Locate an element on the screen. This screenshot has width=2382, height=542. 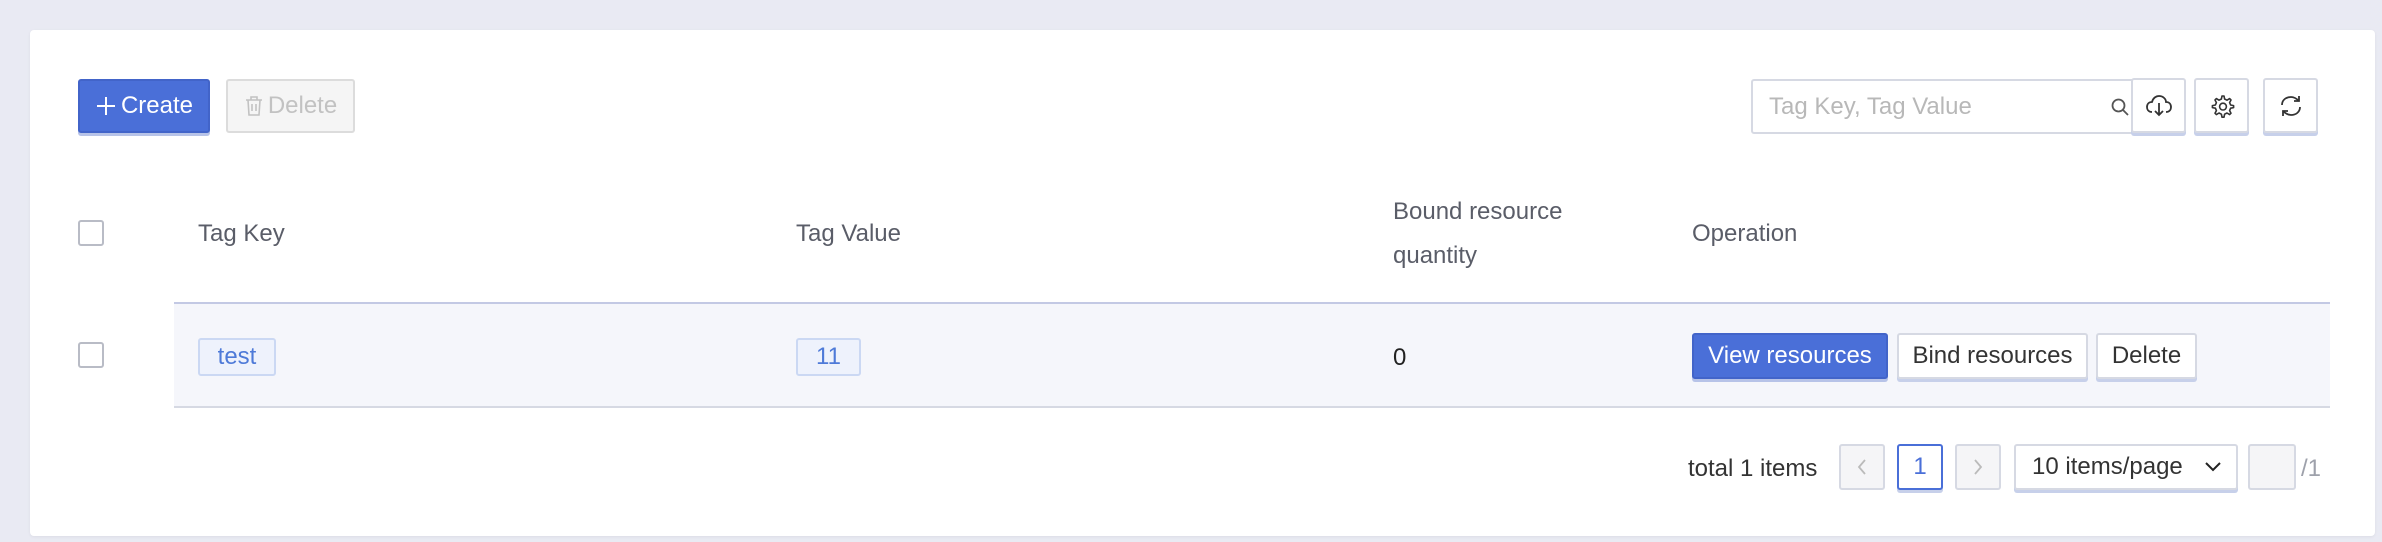
page-size-select: 10 items/page is located at coordinates (2126, 467).